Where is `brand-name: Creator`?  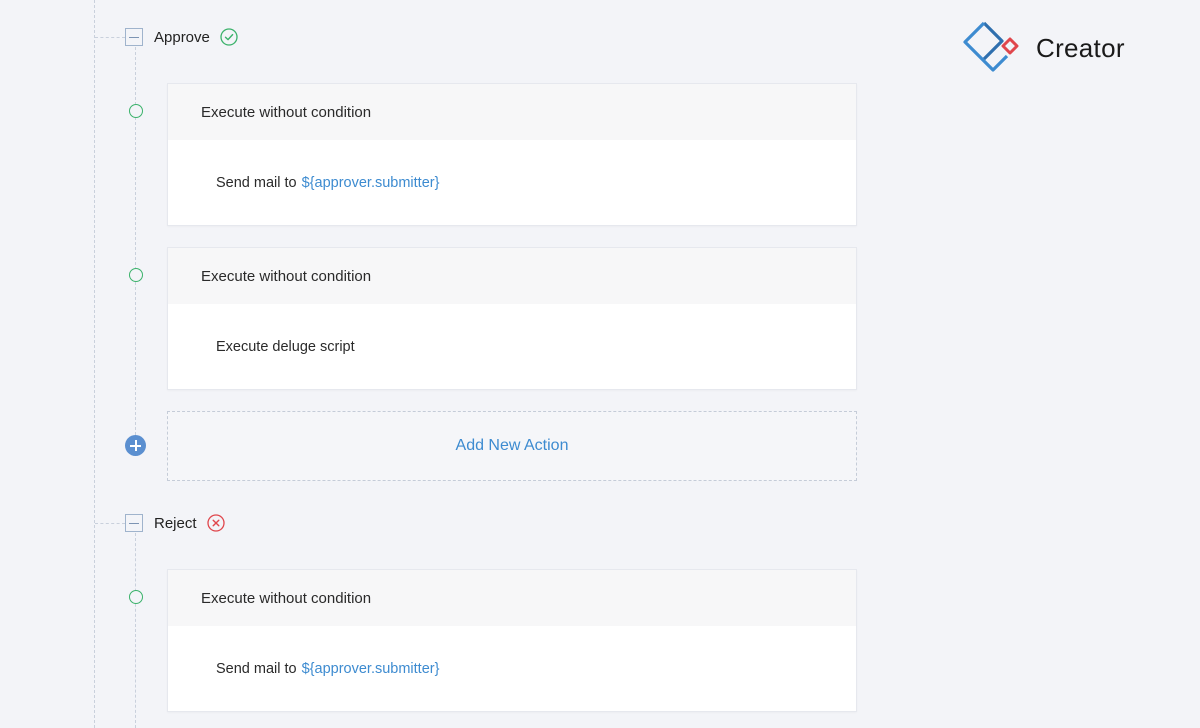
brand-name: Creator is located at coordinates (1080, 47).